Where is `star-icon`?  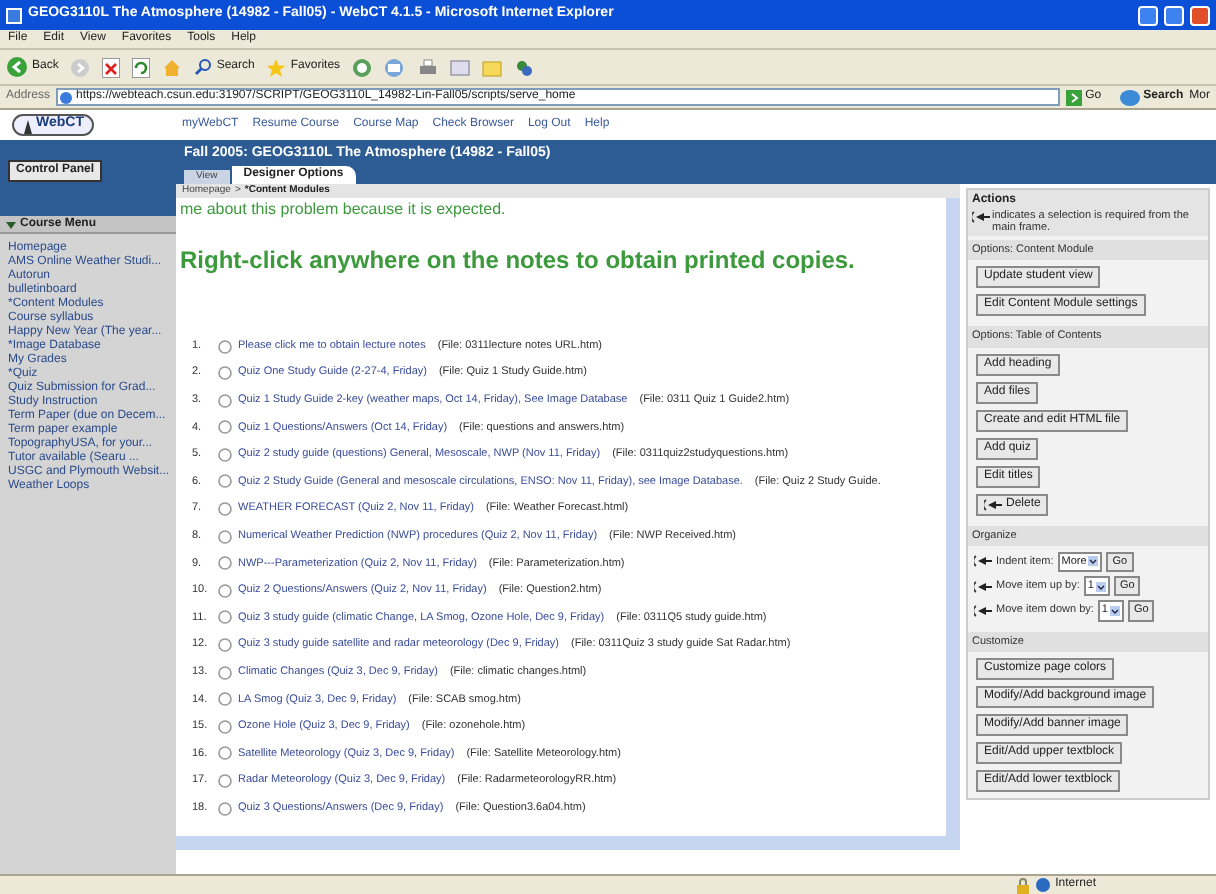
star-icon is located at coordinates (276, 67).